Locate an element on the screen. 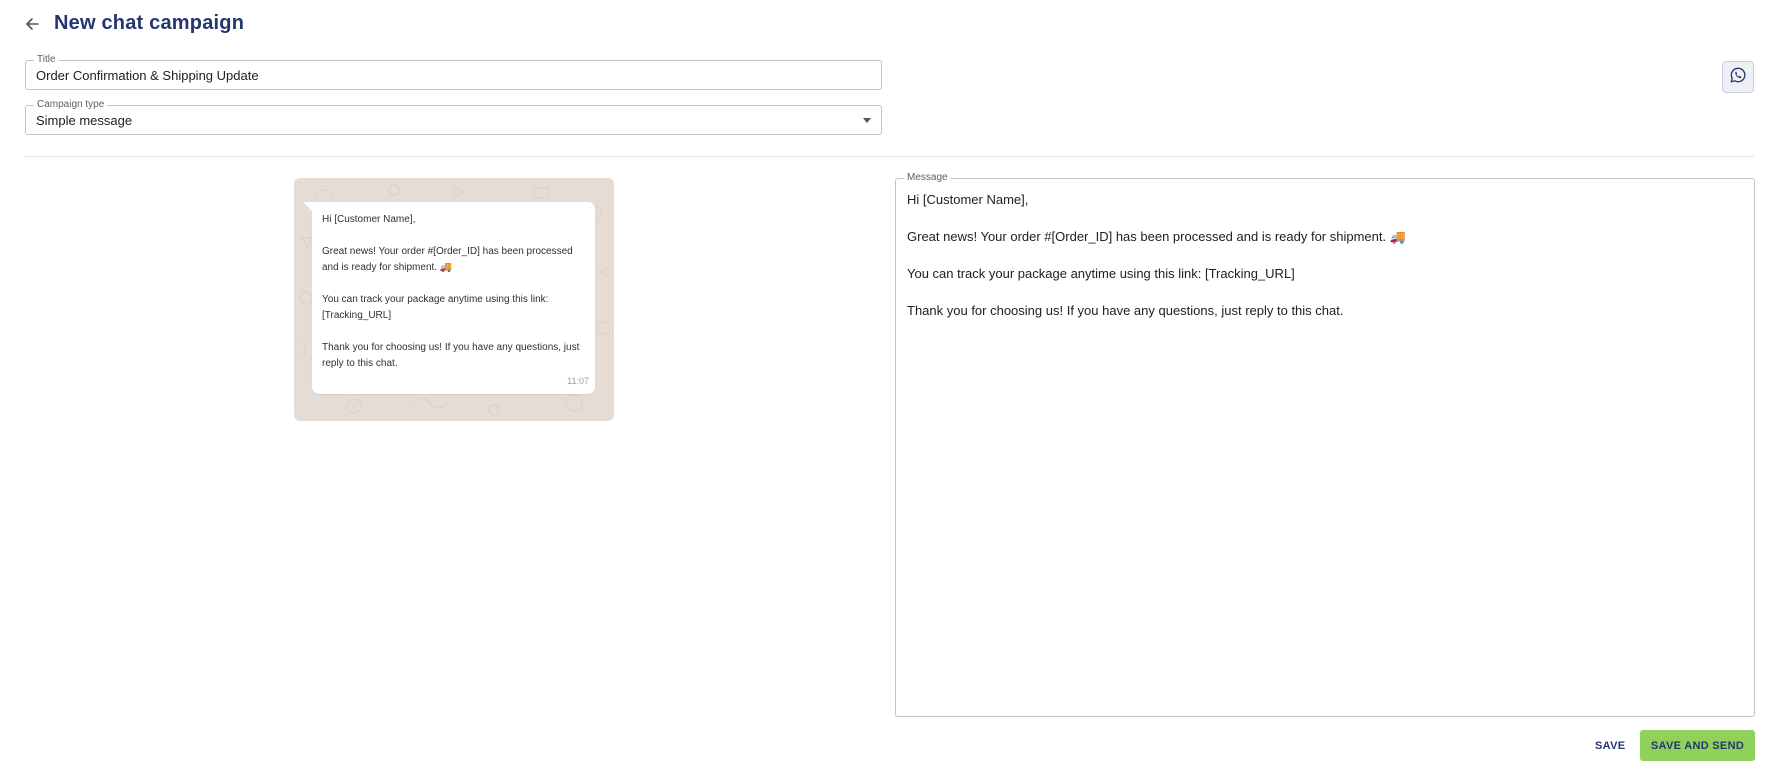  bubble-tail is located at coordinates (308, 207).